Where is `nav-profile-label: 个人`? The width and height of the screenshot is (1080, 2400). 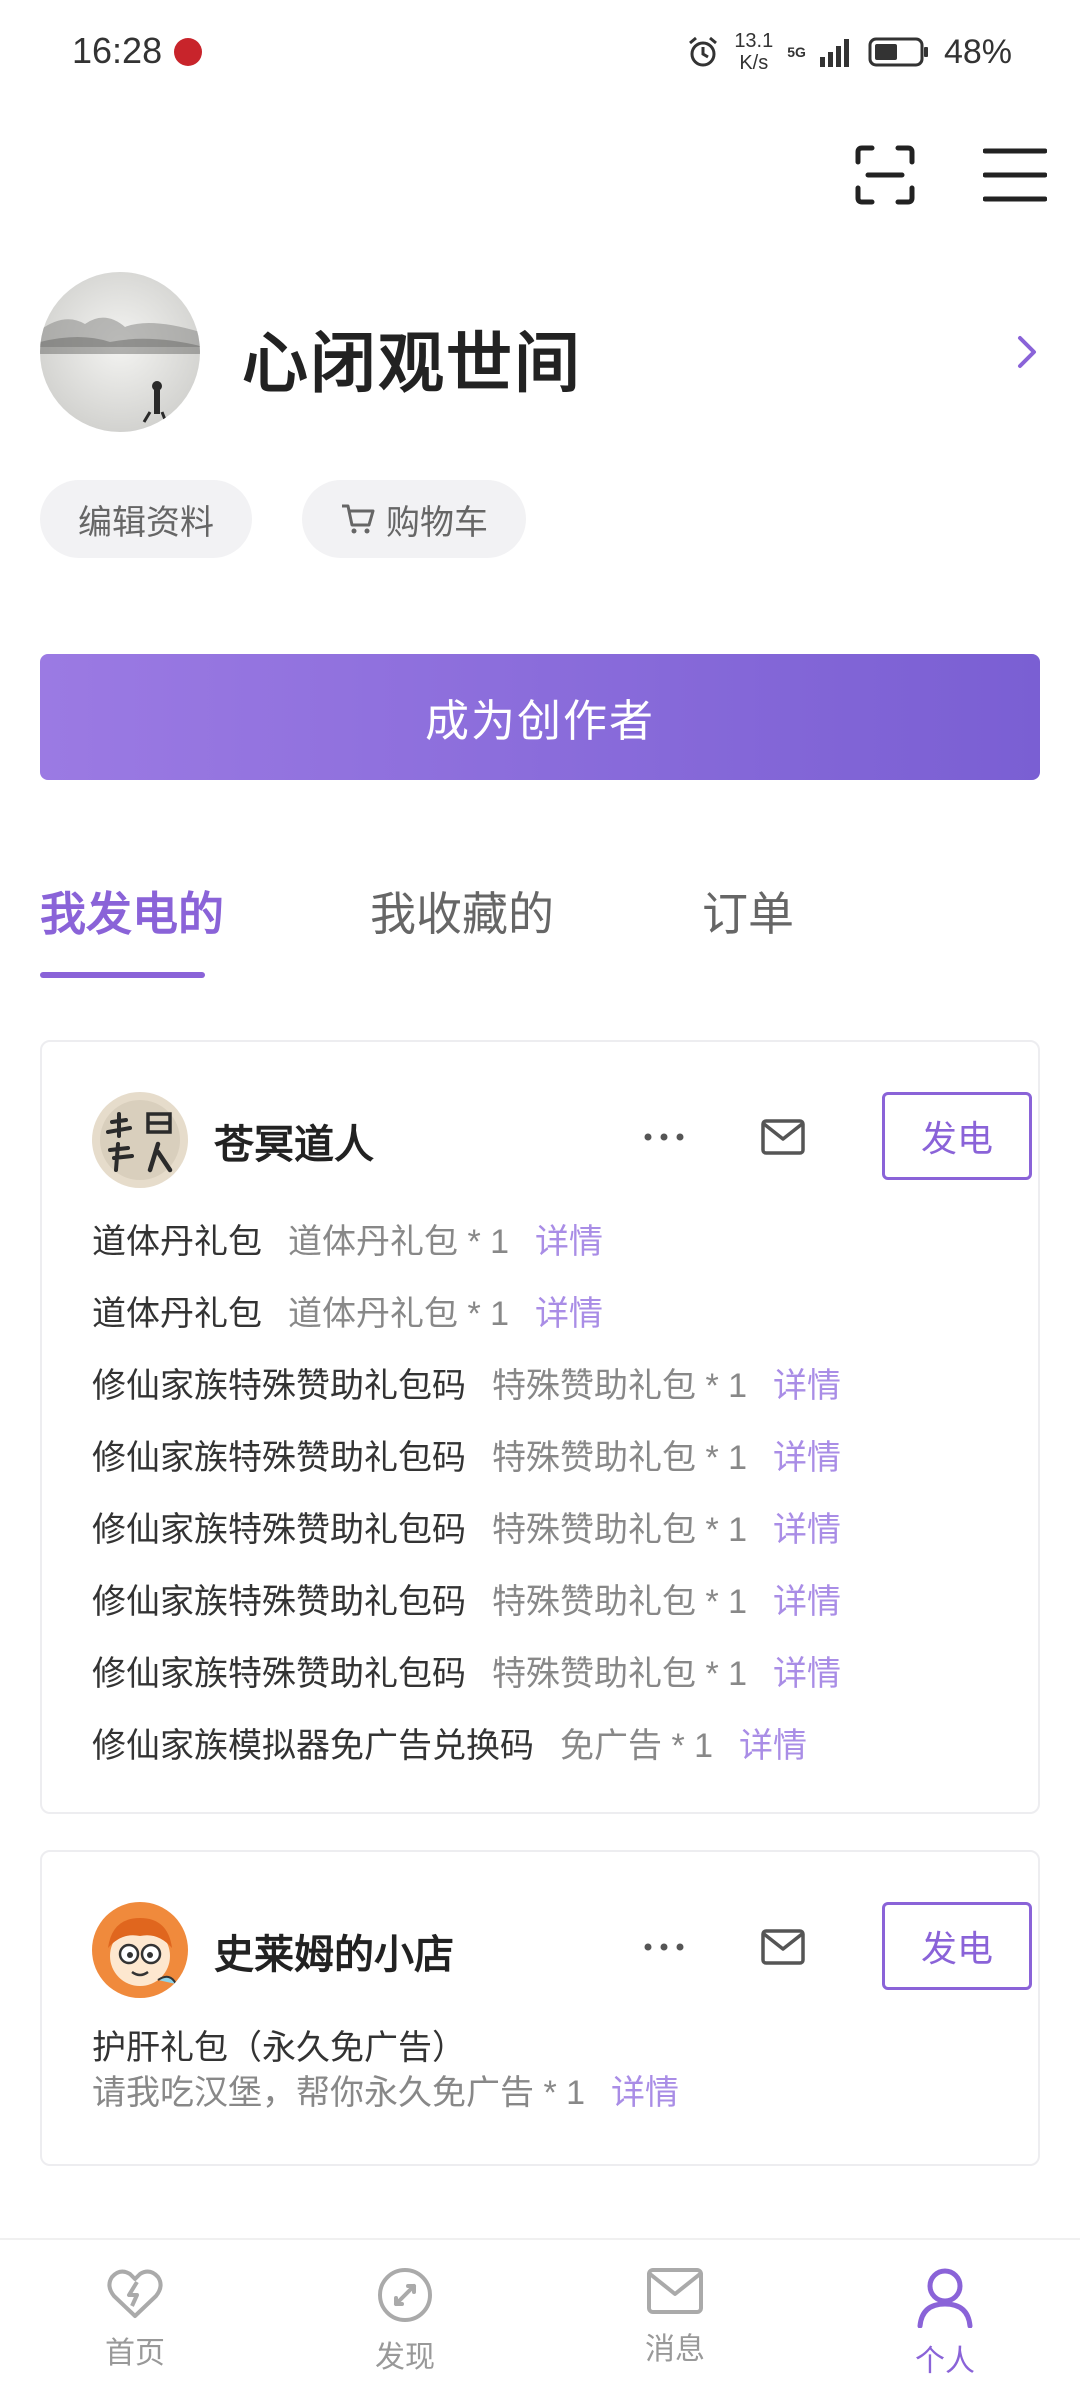 nav-profile-label: 个人 is located at coordinates (945, 2361).